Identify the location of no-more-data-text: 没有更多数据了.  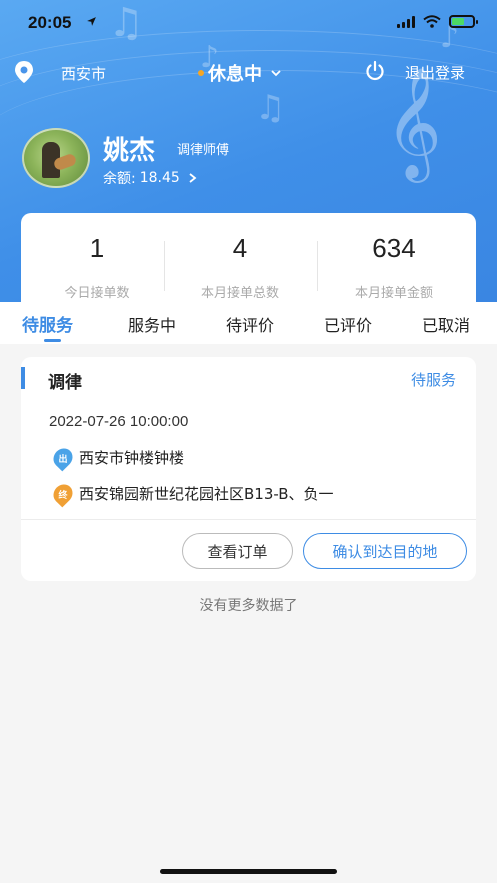
(248, 606).